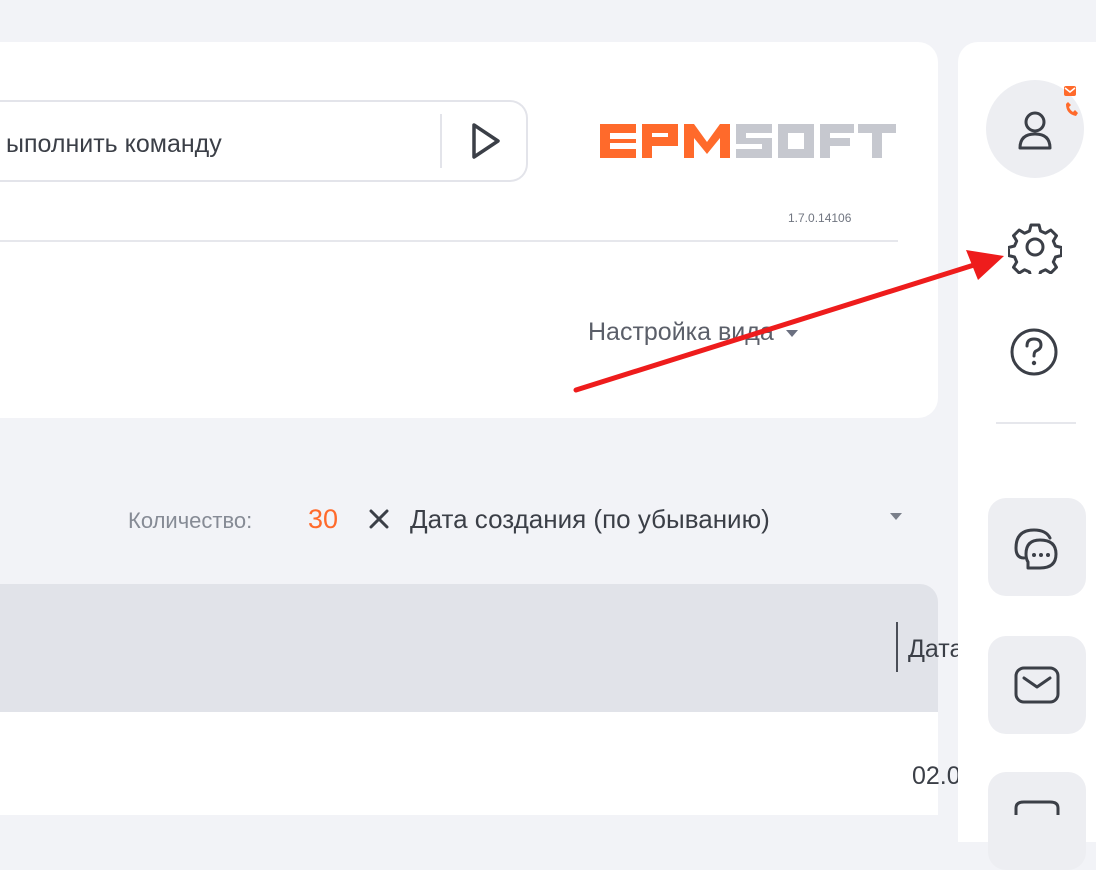  I want to click on sort-field-dropdown: Дата создания (по убыванию), so click(590, 519).